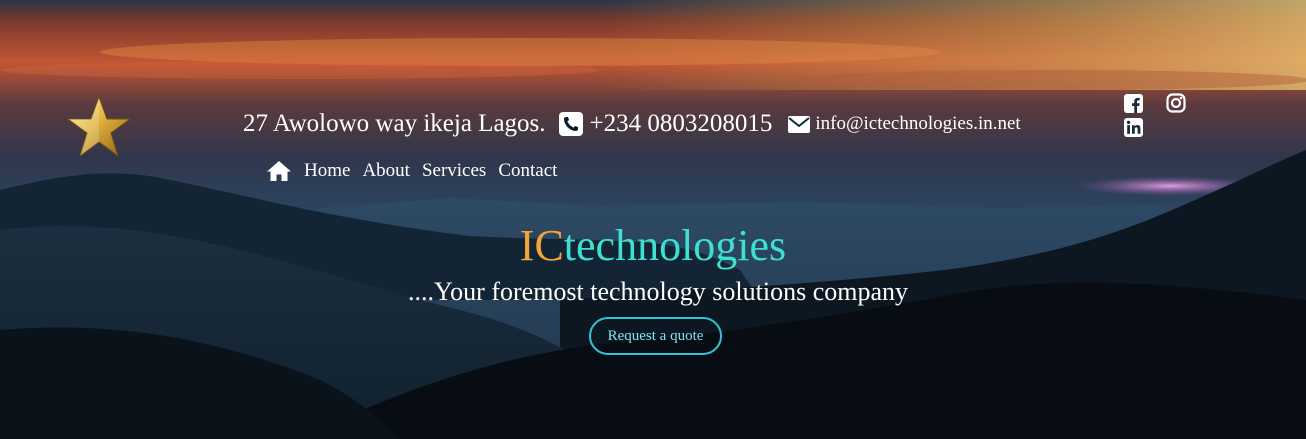 The image size is (1306, 439). I want to click on address-text: 27 Awolowo way ikeja Lagos., so click(394, 123).